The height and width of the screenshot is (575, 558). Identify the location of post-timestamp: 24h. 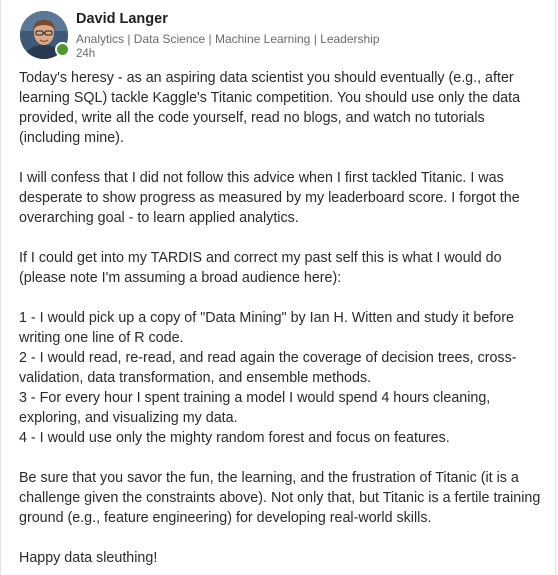
(86, 54).